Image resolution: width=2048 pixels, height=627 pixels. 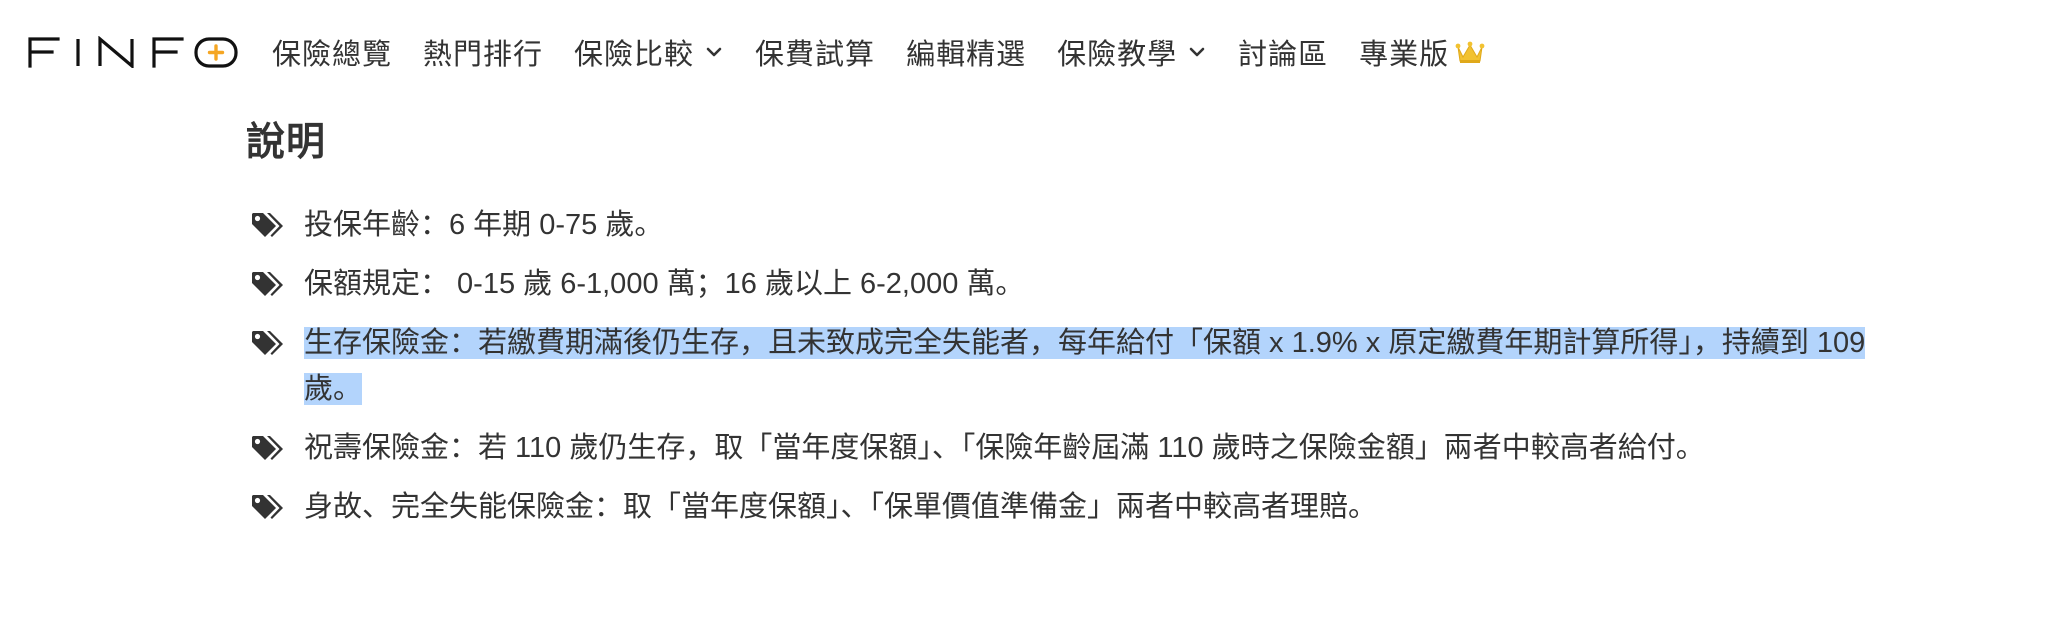 I want to click on nav-label: 熱門排行, so click(x=483, y=55).